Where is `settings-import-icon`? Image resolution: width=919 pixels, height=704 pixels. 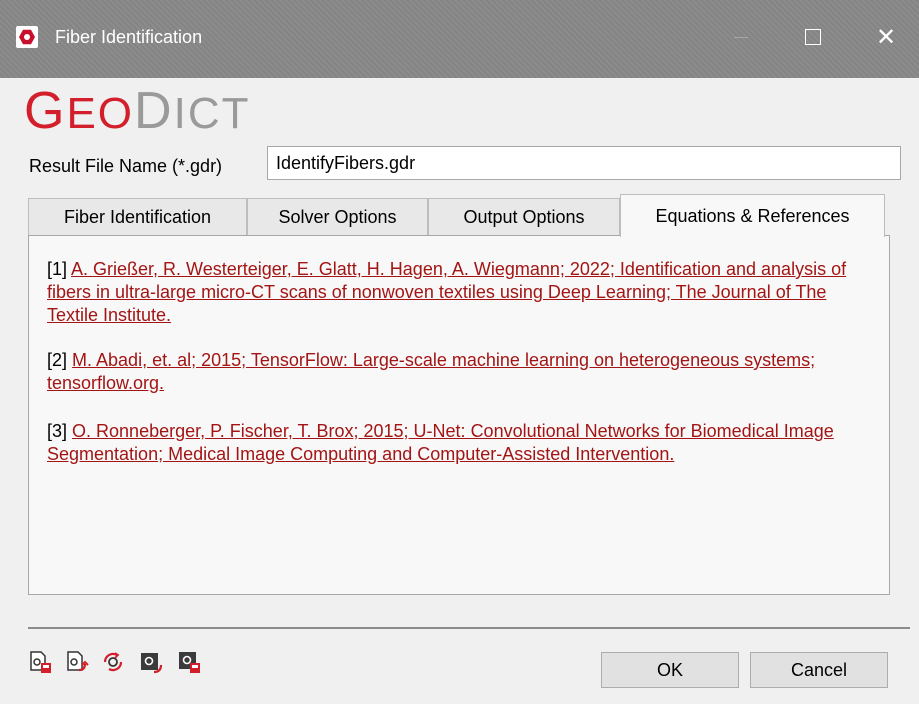
settings-import-icon is located at coordinates (151, 662).